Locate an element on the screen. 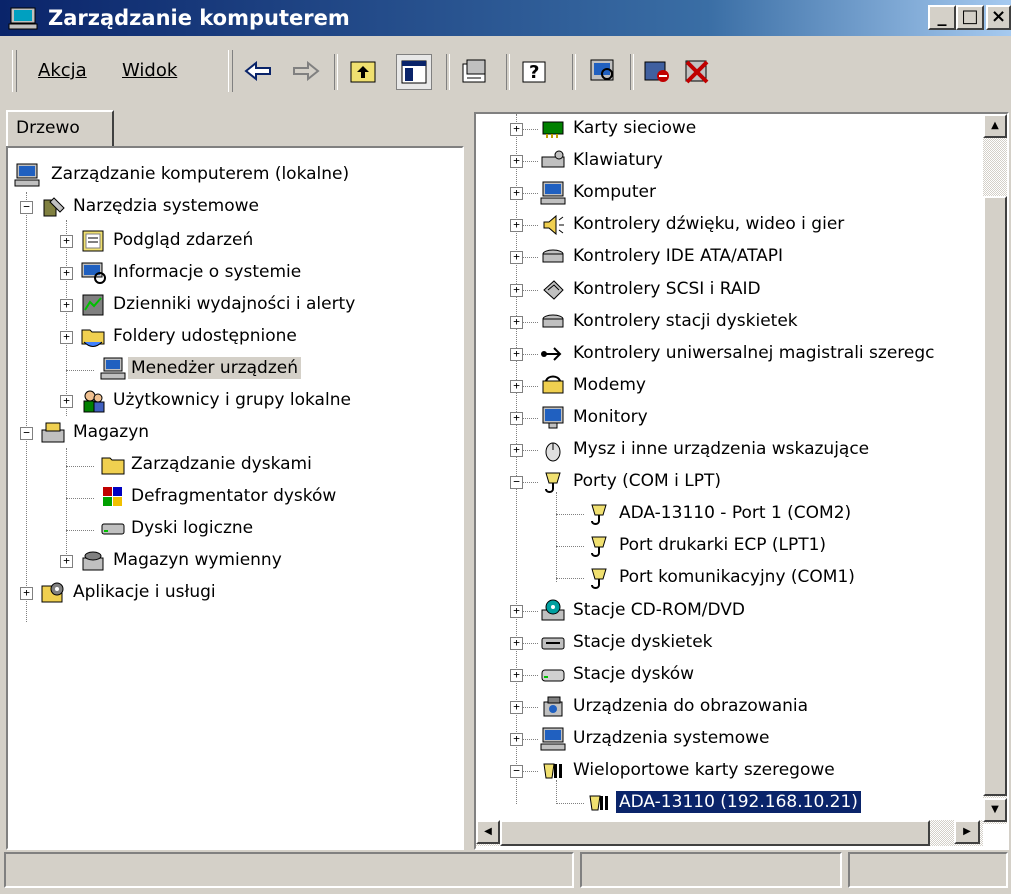  help-icon: ? is located at coordinates (535, 71).